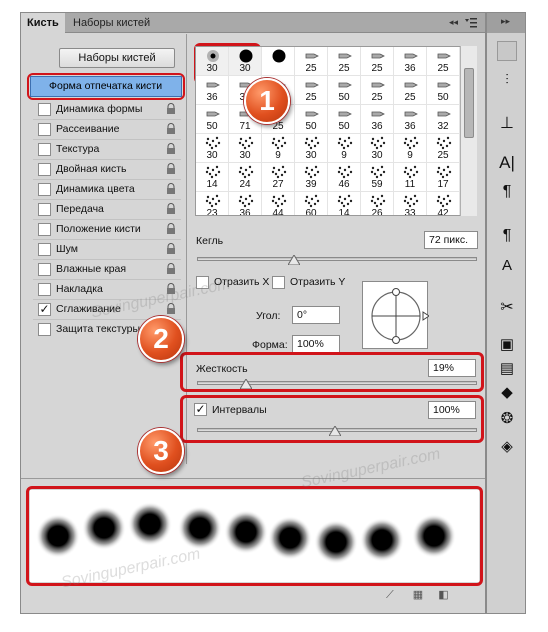 This screenshot has width=548, height=632. I want to click on brush-tip-cell: 32, so click(443, 119).